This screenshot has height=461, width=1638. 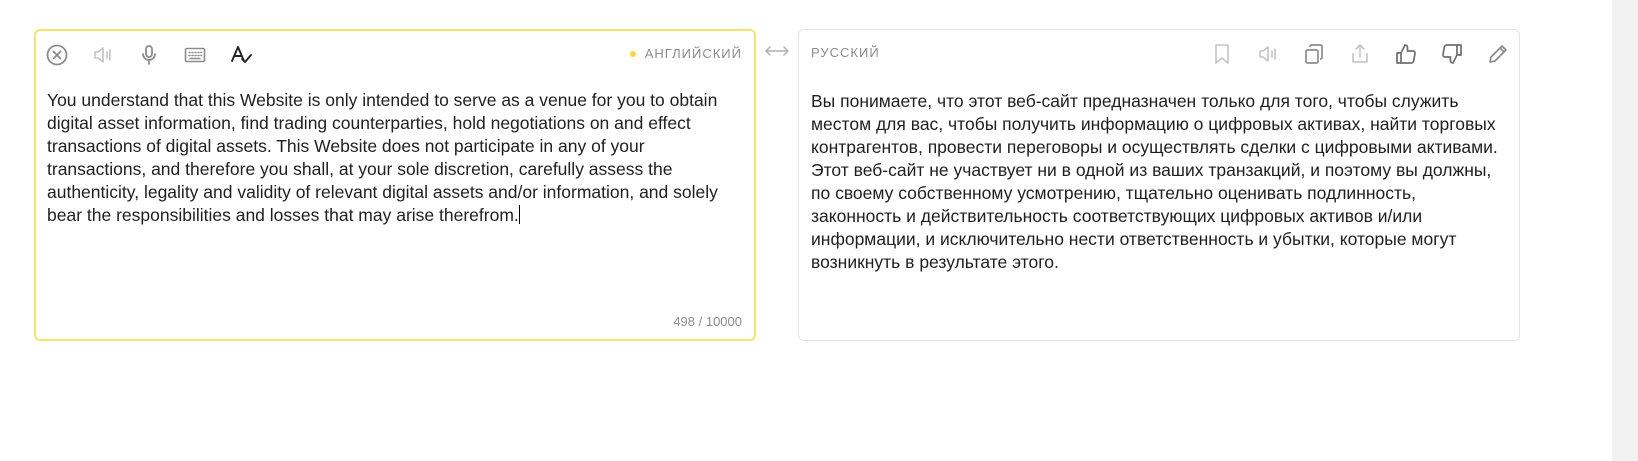 What do you see at coordinates (1406, 54) in the screenshot?
I see `thumbs-up-icon` at bounding box center [1406, 54].